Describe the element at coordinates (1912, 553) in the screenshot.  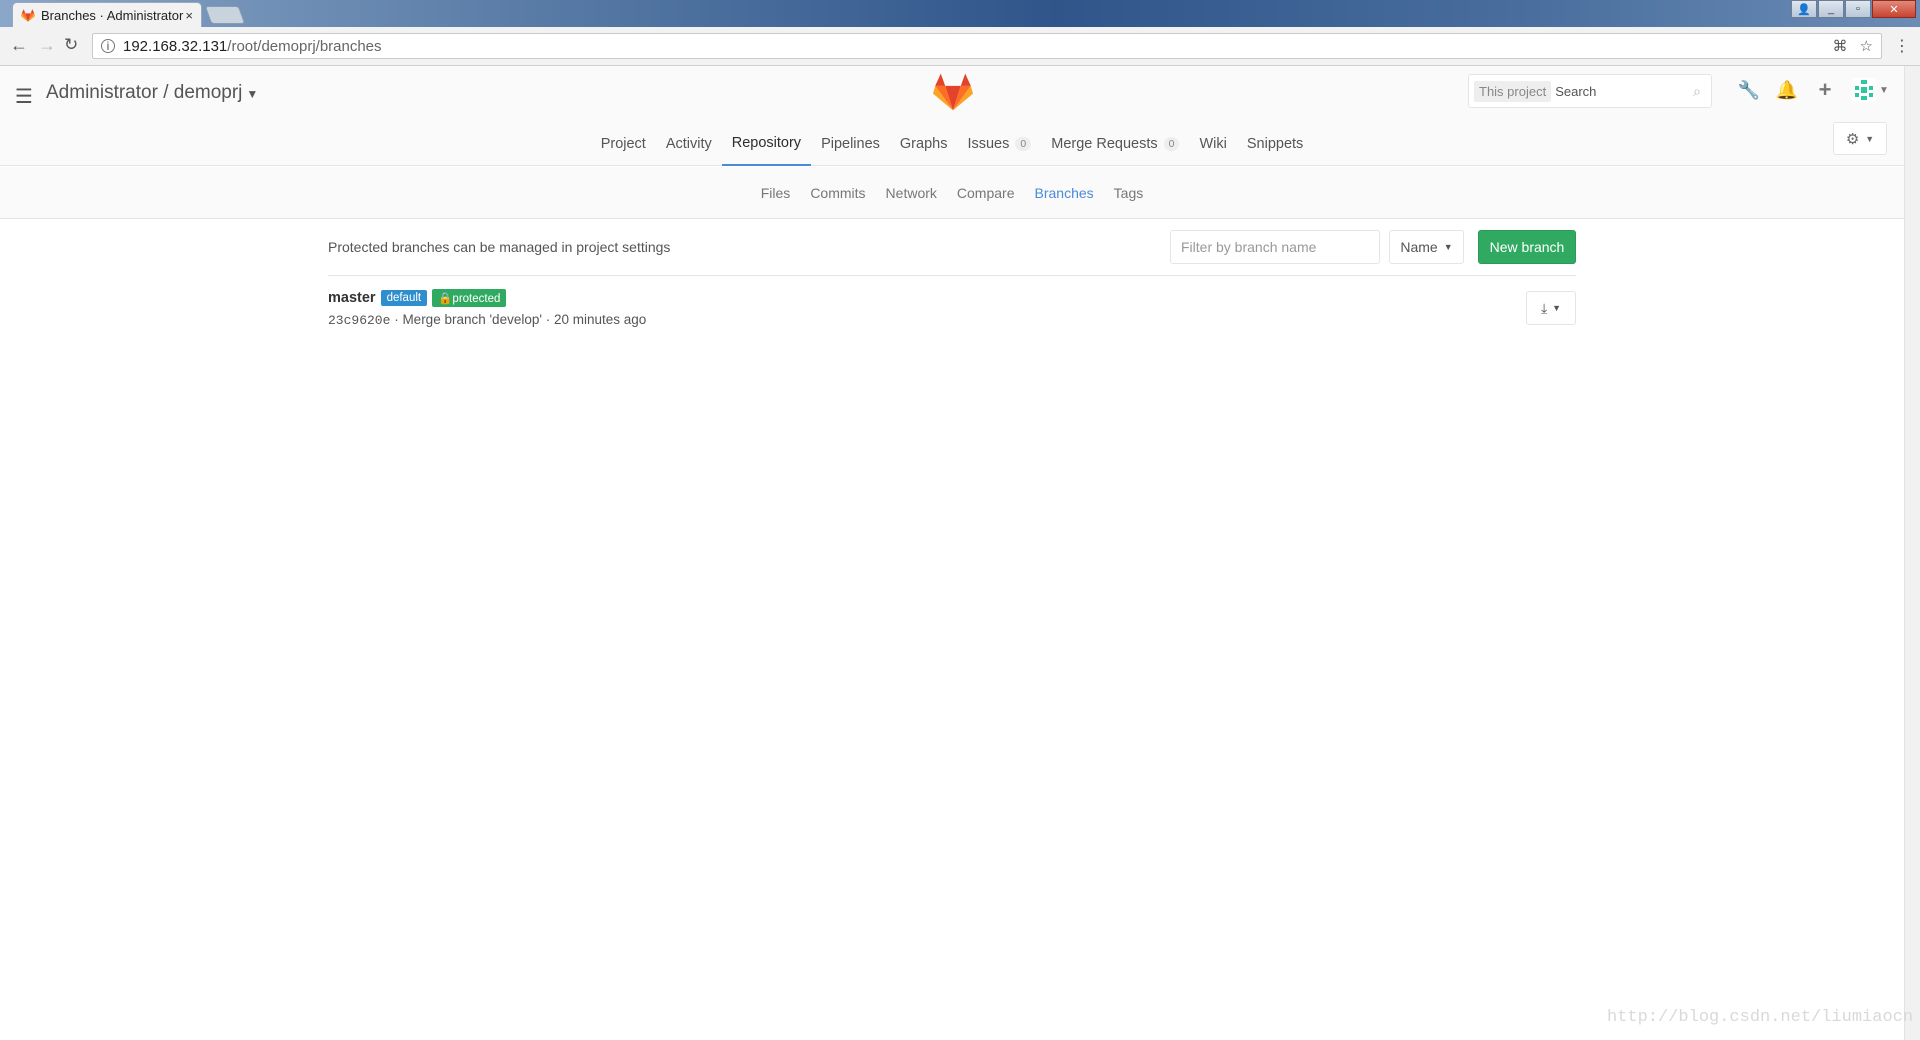
I see `page-scrollbar` at that location.